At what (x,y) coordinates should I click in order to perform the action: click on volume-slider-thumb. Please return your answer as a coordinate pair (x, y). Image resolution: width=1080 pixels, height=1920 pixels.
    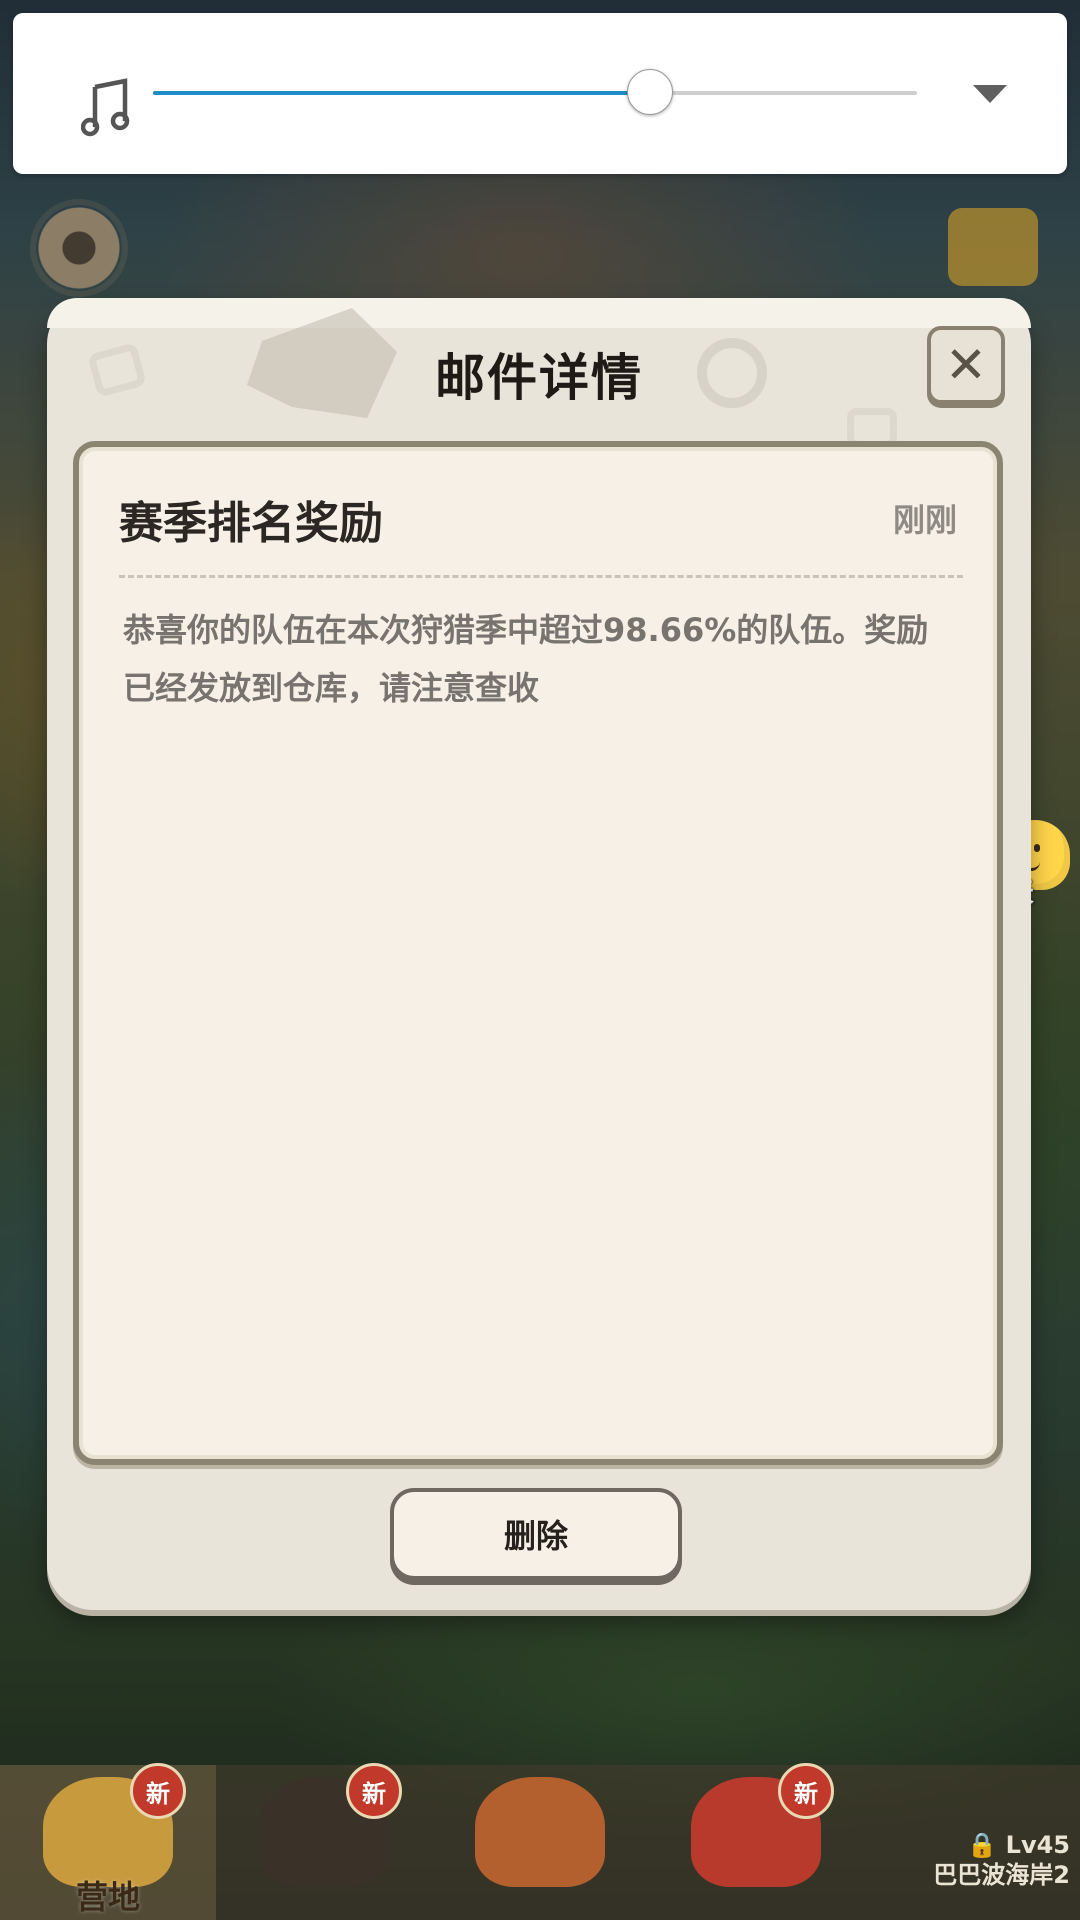
    Looking at the image, I should click on (649, 92).